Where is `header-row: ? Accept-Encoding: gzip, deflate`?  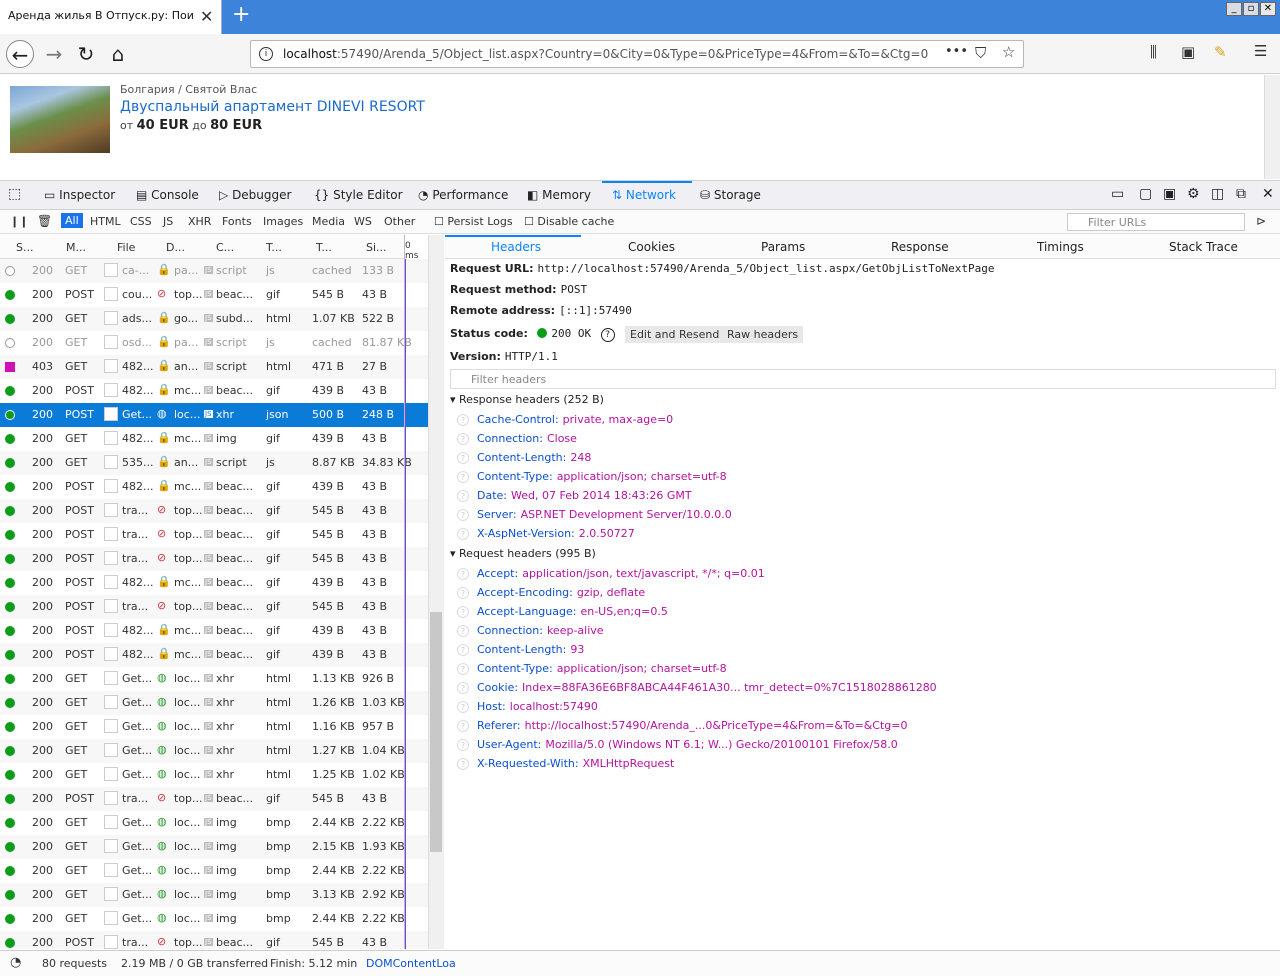
header-row: ? Accept-Encoding: gzip, deflate is located at coordinates (551, 592).